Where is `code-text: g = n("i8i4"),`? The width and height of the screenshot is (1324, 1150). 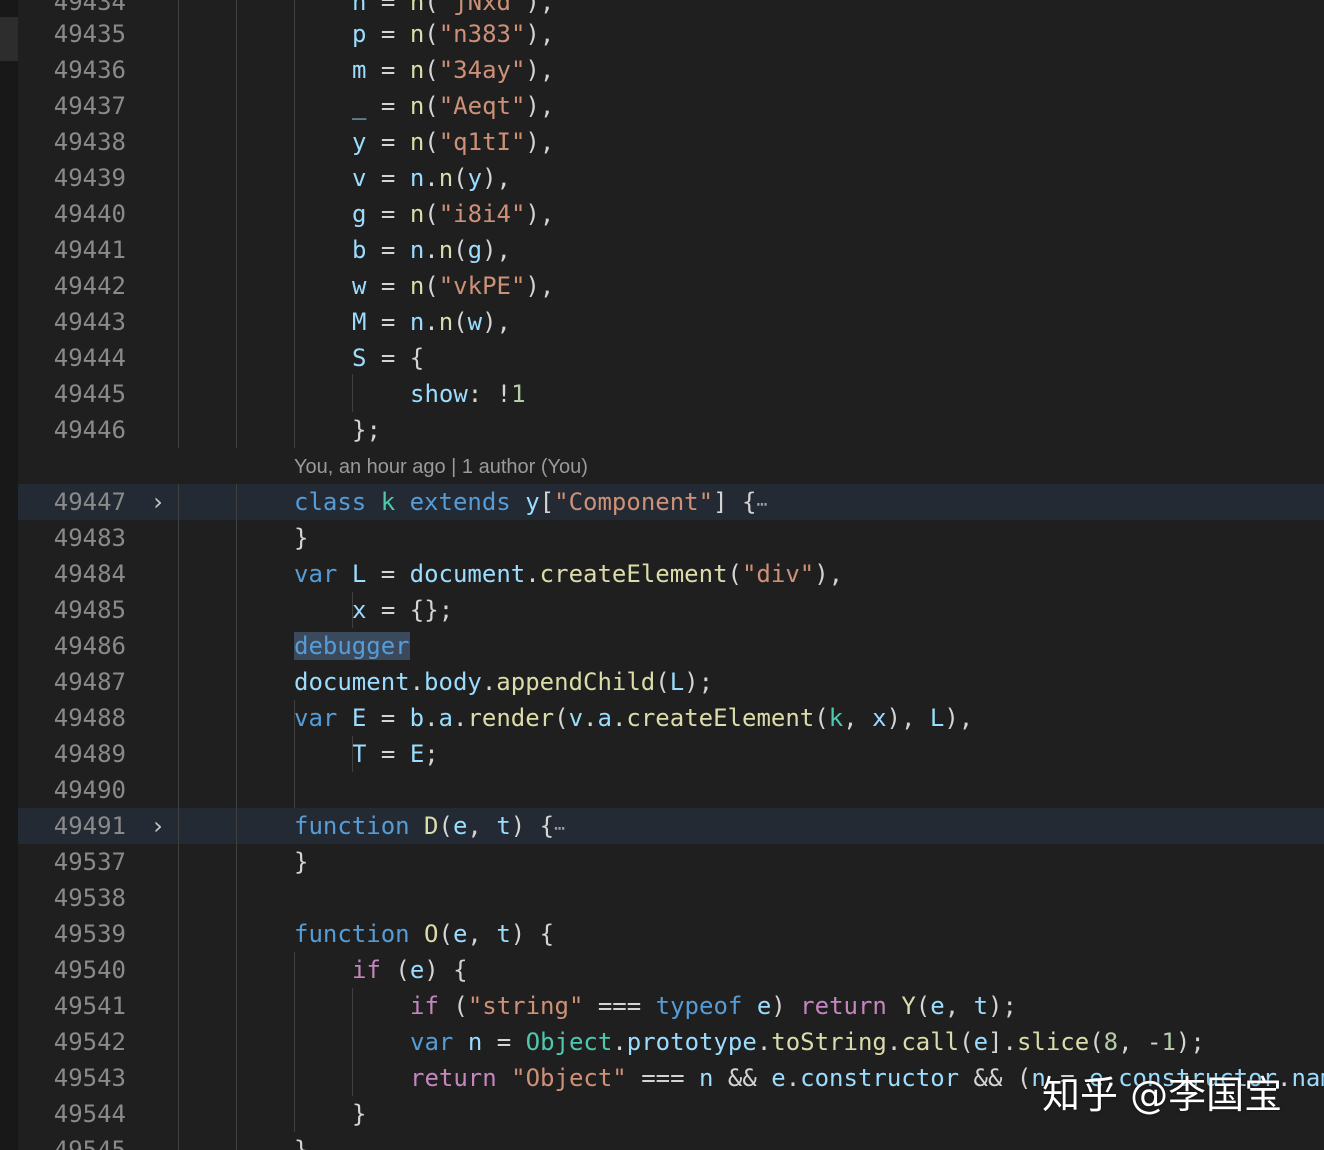
code-text: g = n("i8i4"), is located at coordinates (453, 214).